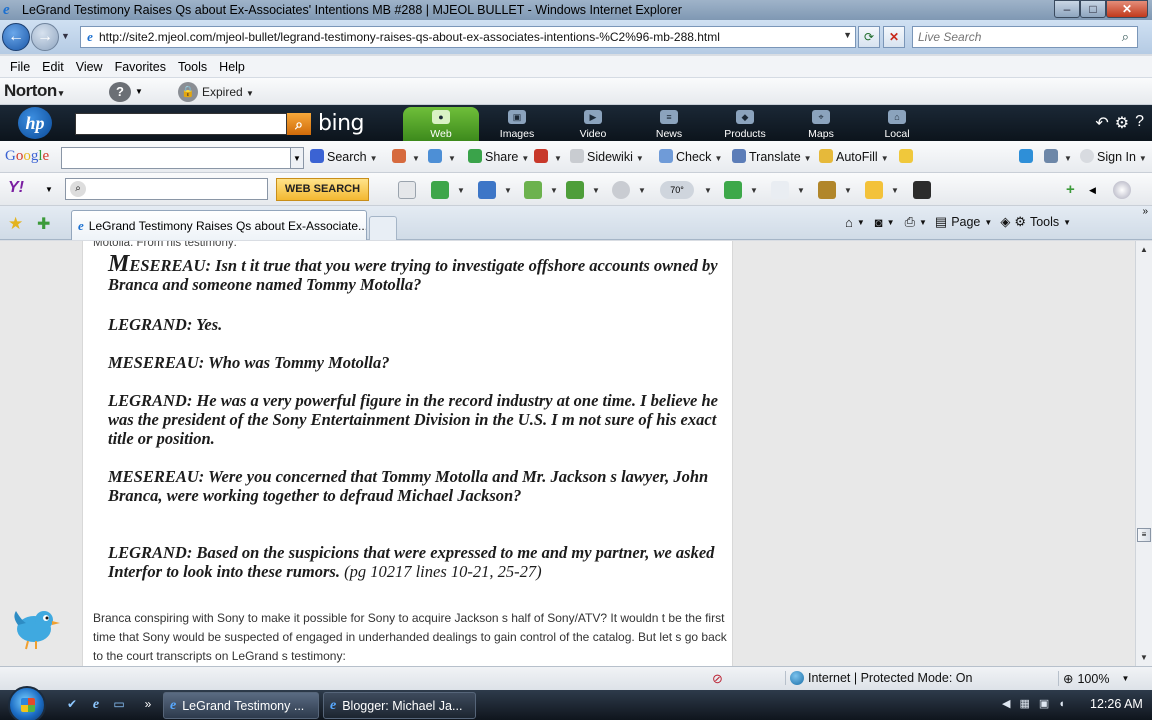 This screenshot has height=720, width=1152. What do you see at coordinates (344, 156) in the screenshot?
I see `google-search-button: Search ▼` at bounding box center [344, 156].